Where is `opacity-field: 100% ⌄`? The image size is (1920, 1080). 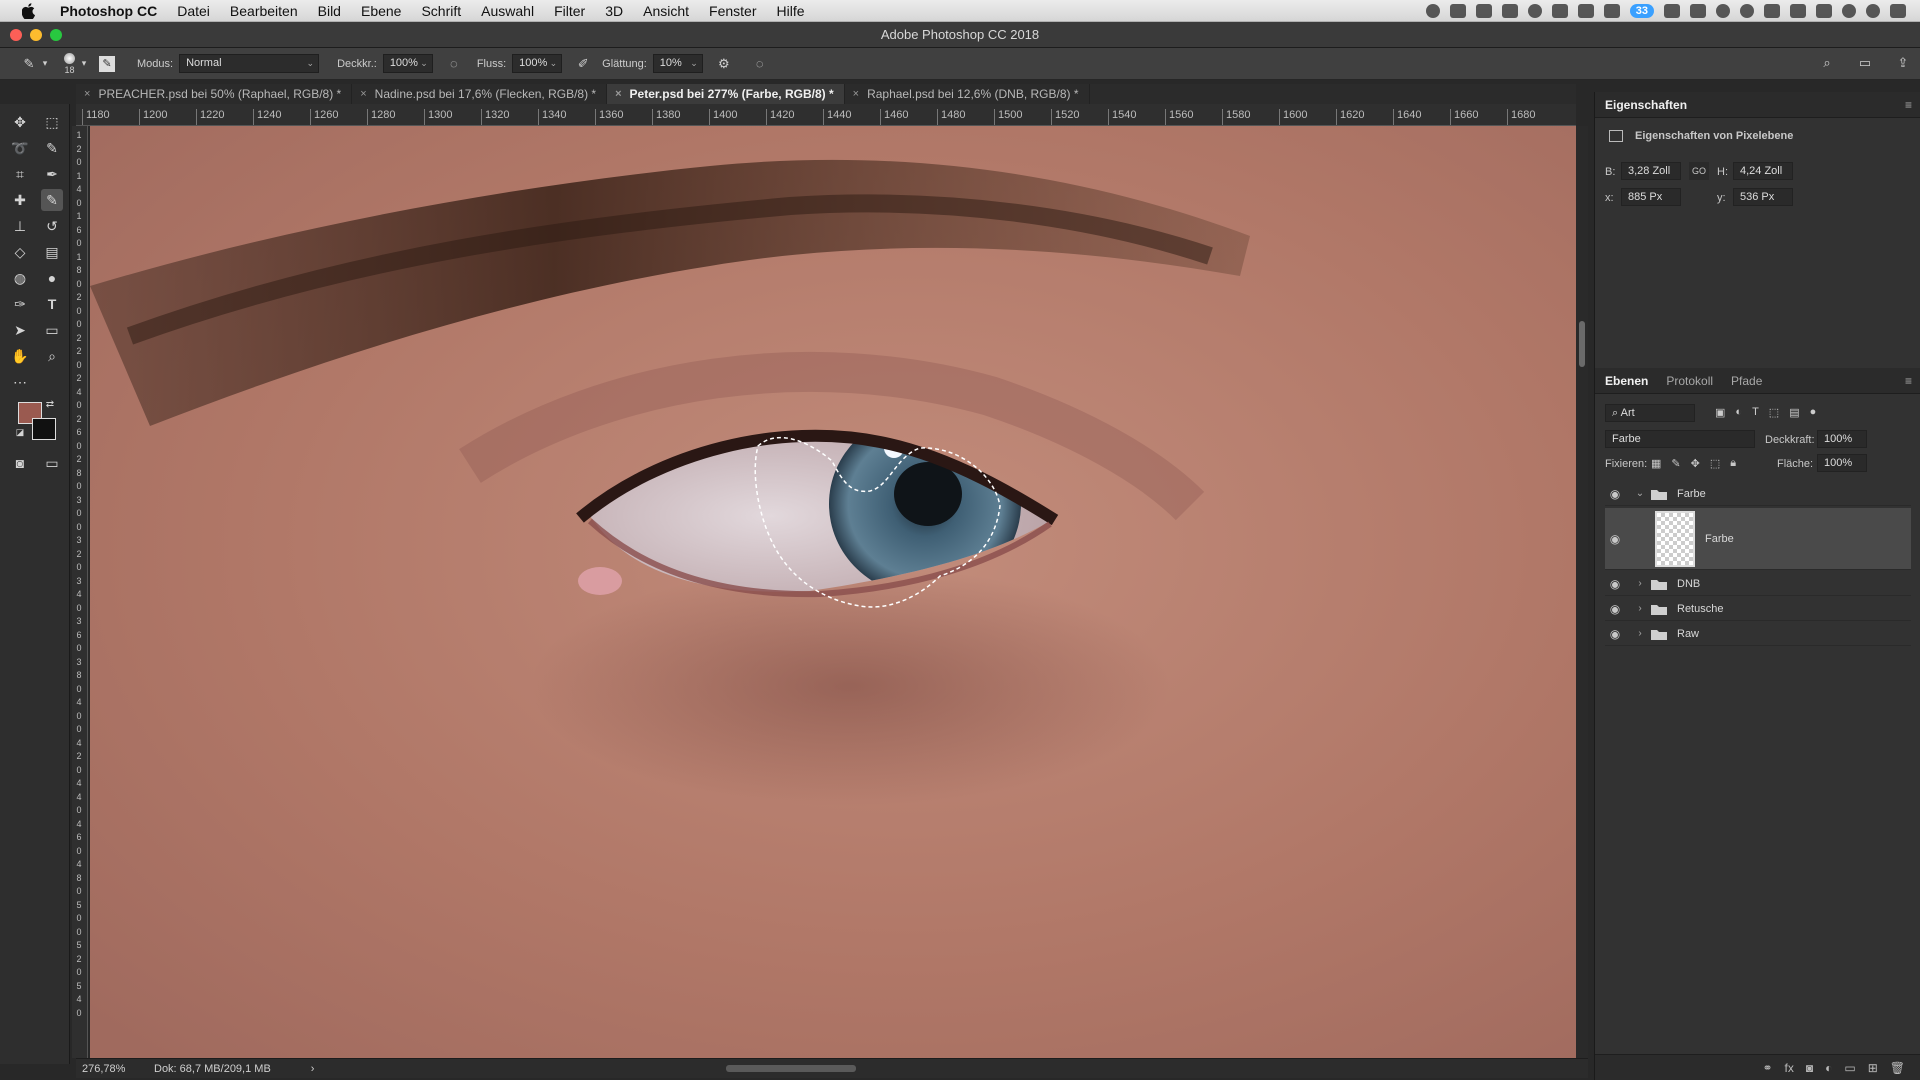 opacity-field: 100% ⌄ is located at coordinates (407, 63).